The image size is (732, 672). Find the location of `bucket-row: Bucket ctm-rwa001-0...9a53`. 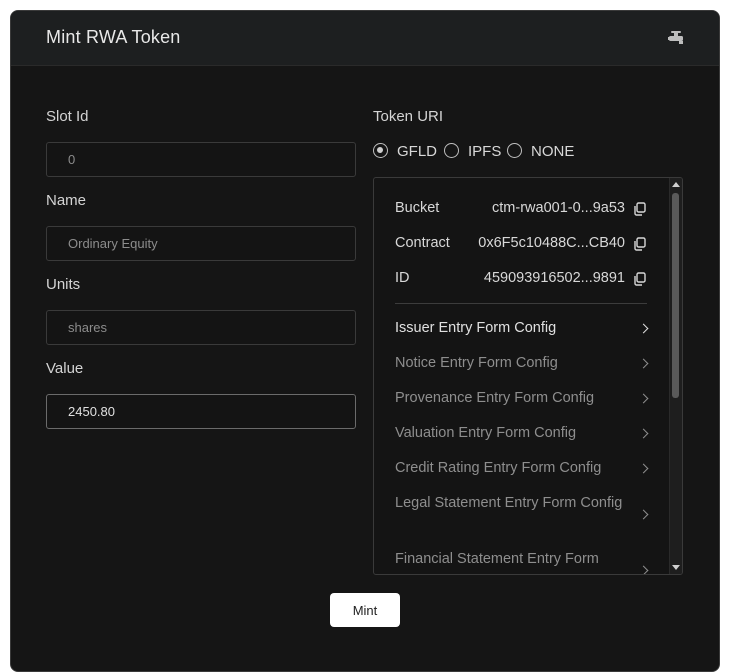

bucket-row: Bucket ctm-rwa001-0...9a53 is located at coordinates (521, 210).